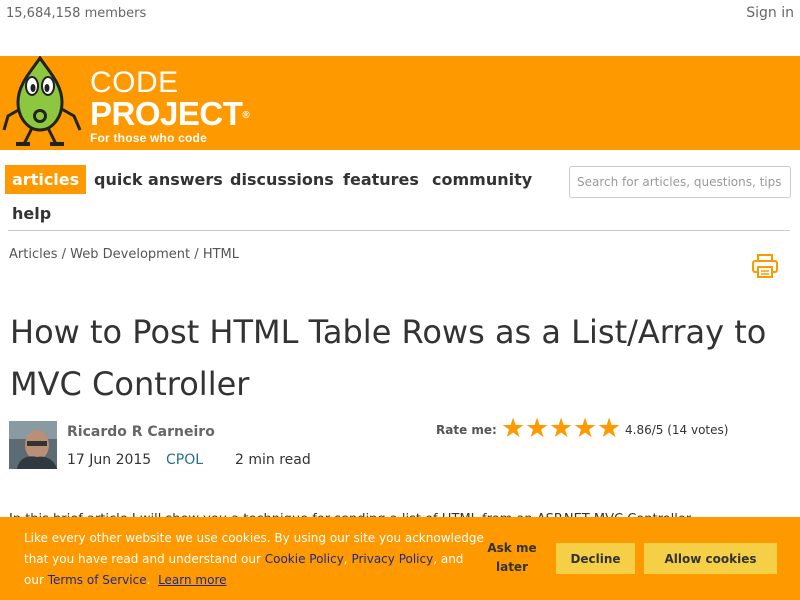 This screenshot has height=600, width=800. I want to click on brand-tagline: For those who code, so click(148, 138).